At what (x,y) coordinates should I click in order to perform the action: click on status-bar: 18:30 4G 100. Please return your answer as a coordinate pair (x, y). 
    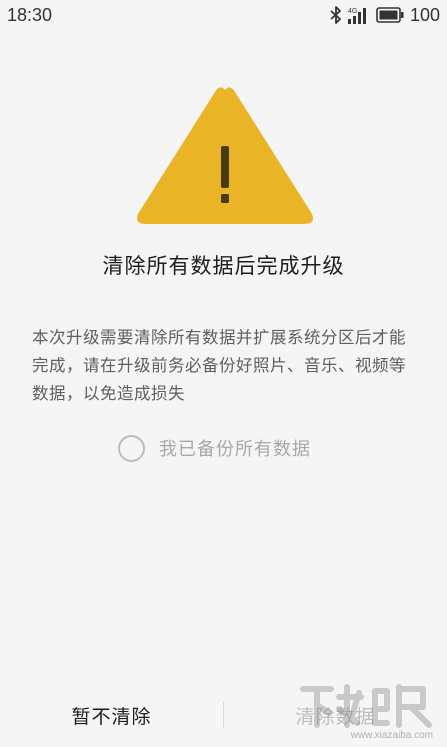
    Looking at the image, I should click on (223, 15).